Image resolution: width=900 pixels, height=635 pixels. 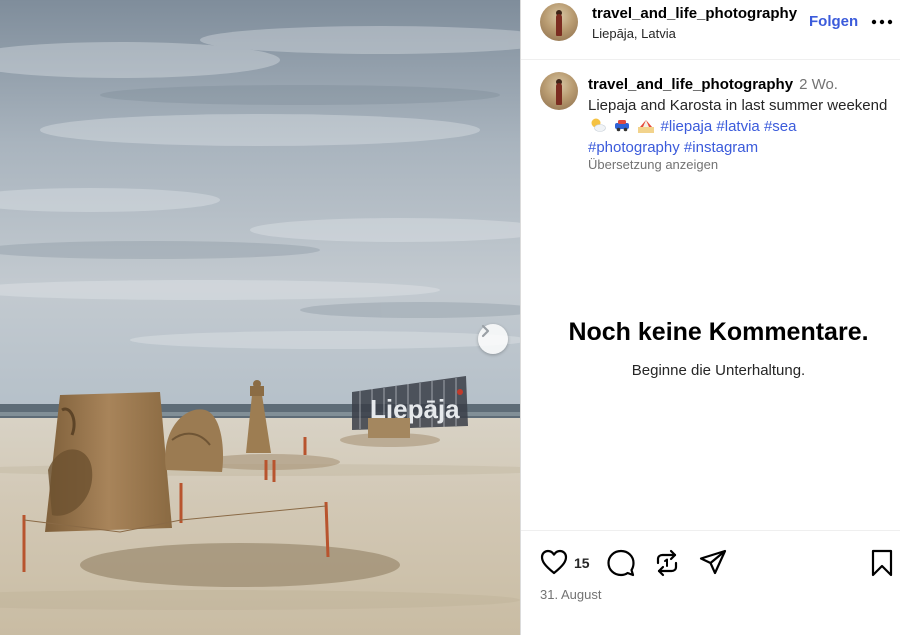 What do you see at coordinates (710, 582) in the screenshot?
I see `post-actions-bar: 15 31. August` at bounding box center [710, 582].